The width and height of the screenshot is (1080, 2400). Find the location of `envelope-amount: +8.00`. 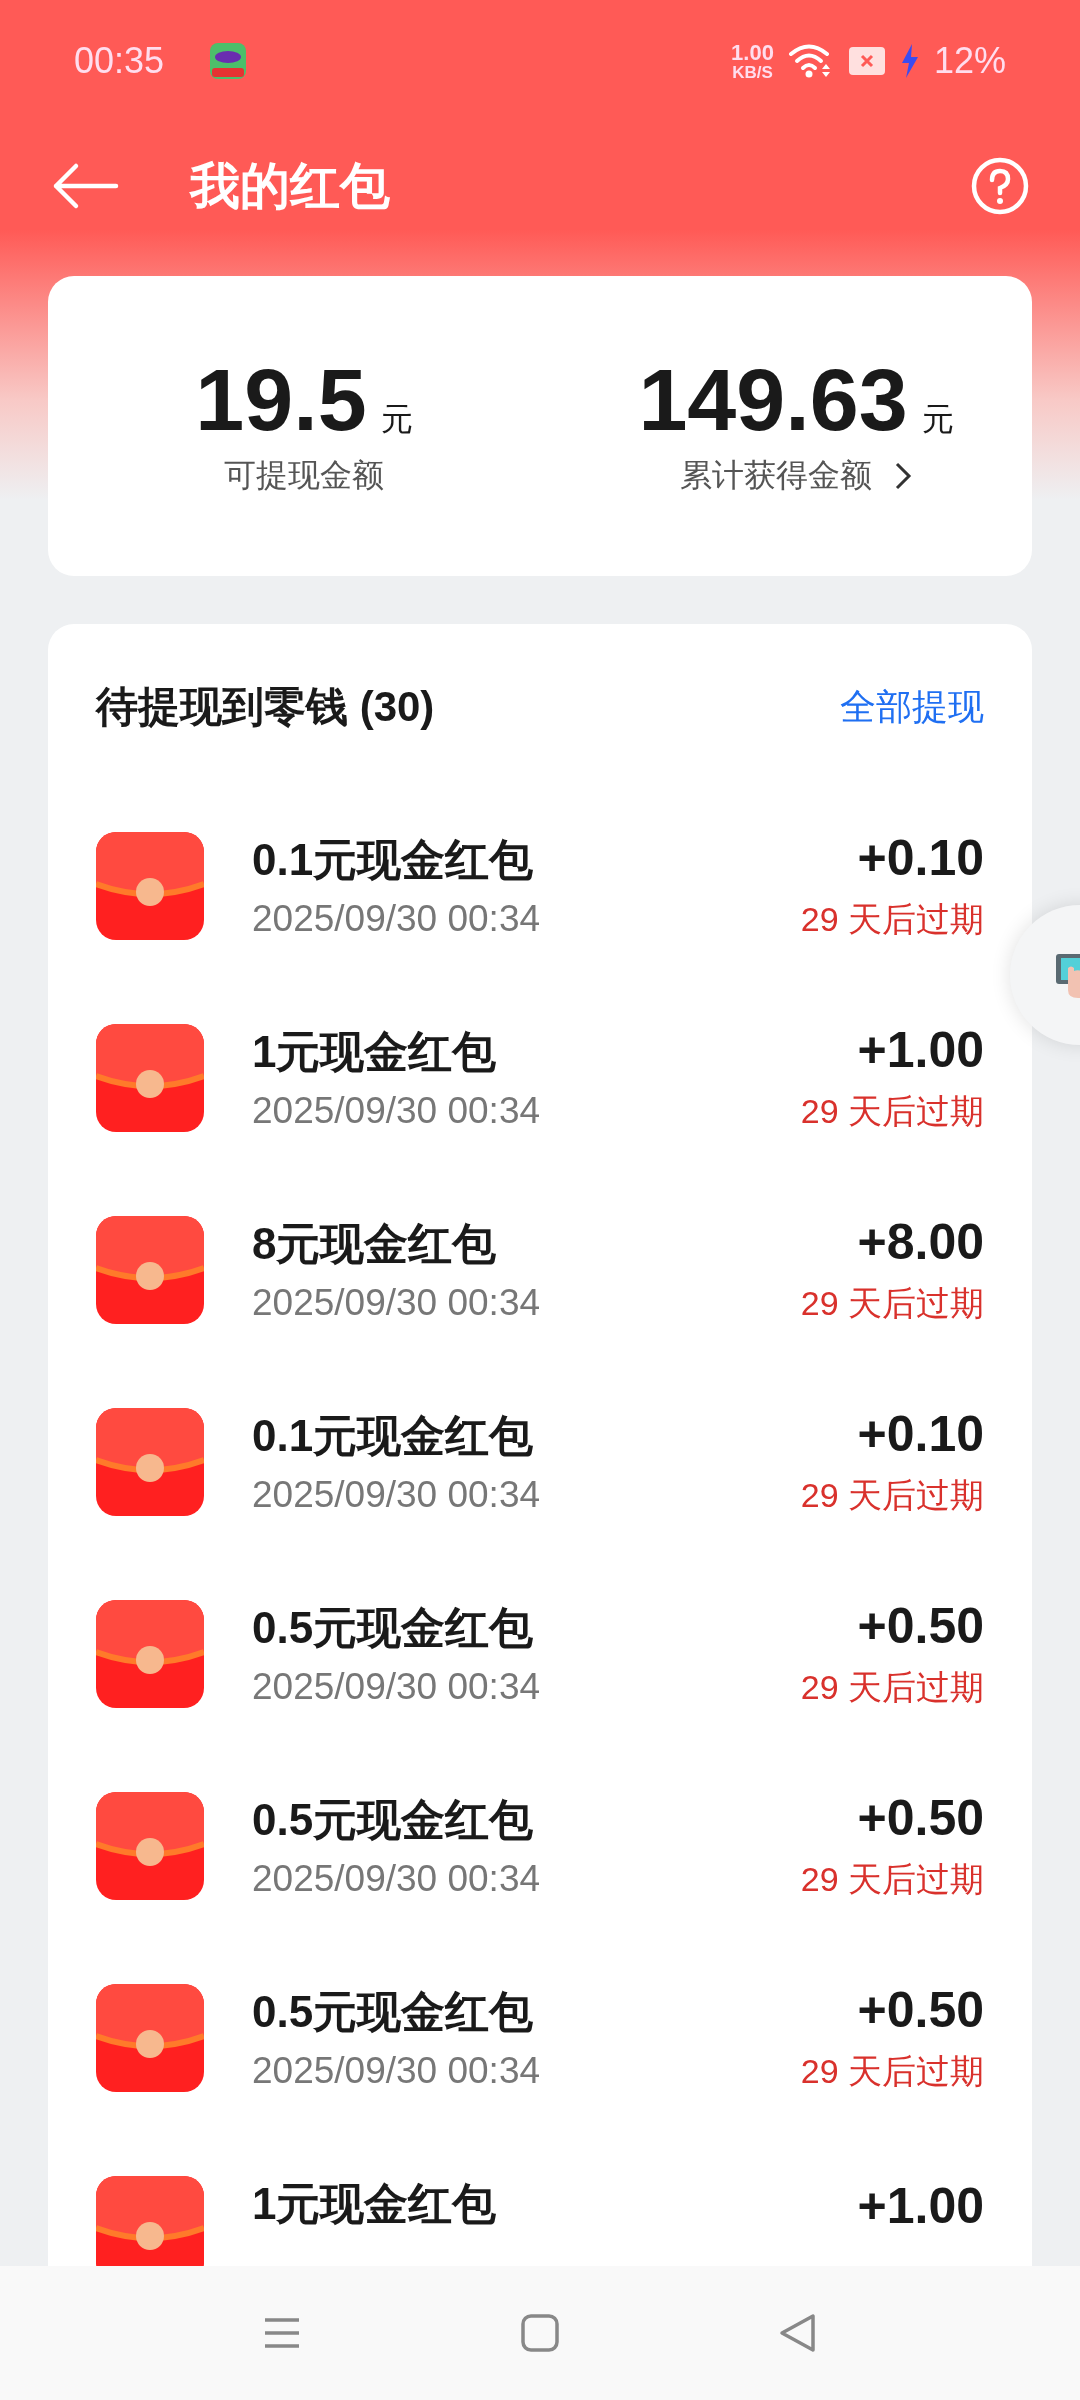

envelope-amount: +8.00 is located at coordinates (920, 1242).